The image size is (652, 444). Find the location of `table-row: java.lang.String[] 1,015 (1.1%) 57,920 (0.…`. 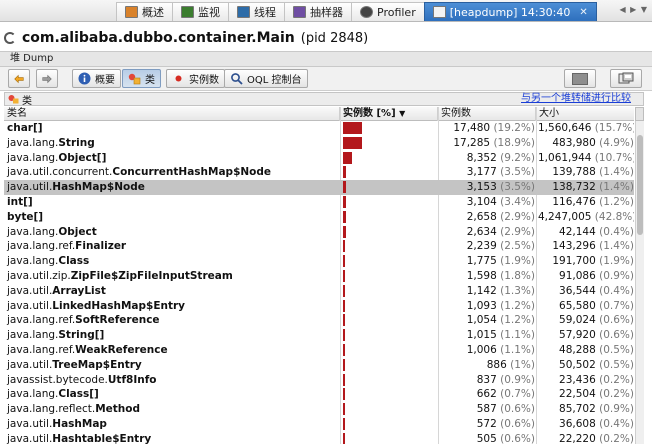

table-row: java.lang.String[] 1,015 (1.1%) 57,920 (0.… is located at coordinates (319, 335).